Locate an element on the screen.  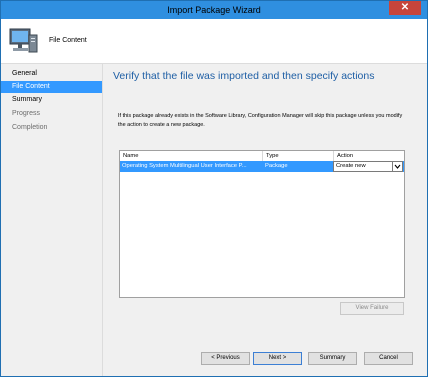
window-title: Import Package Wizard is located at coordinates (214, 10).